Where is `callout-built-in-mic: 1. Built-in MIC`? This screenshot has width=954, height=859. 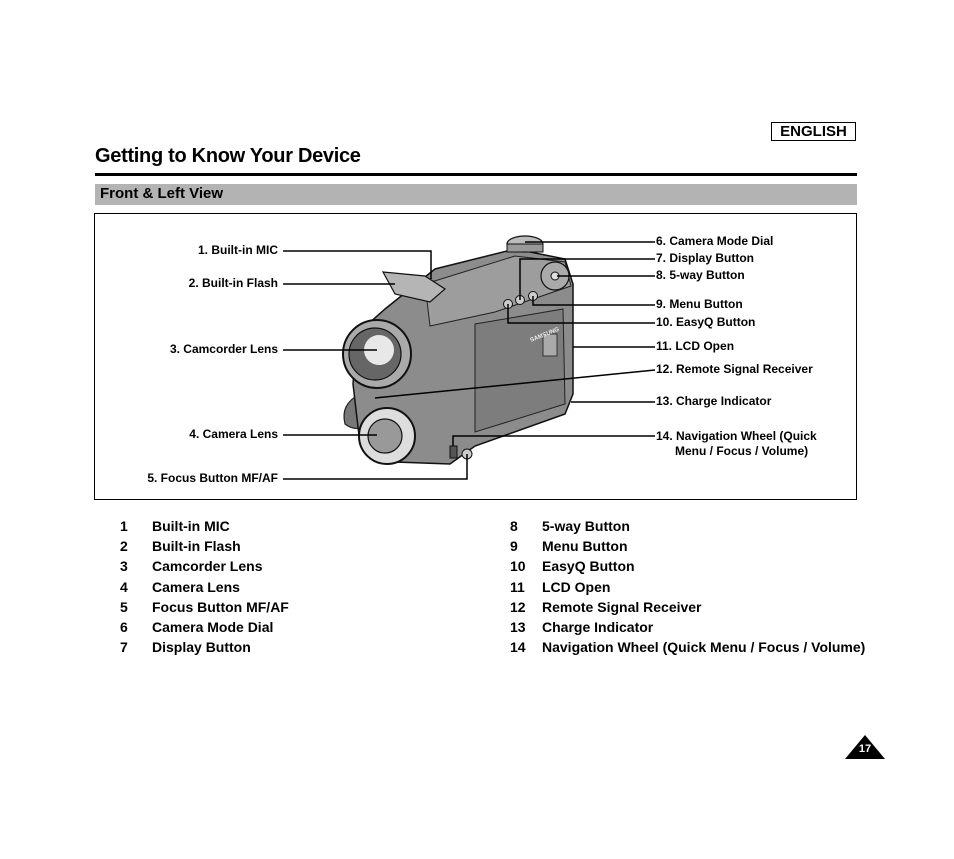 callout-built-in-mic: 1. Built-in MIC is located at coordinates (238, 250).